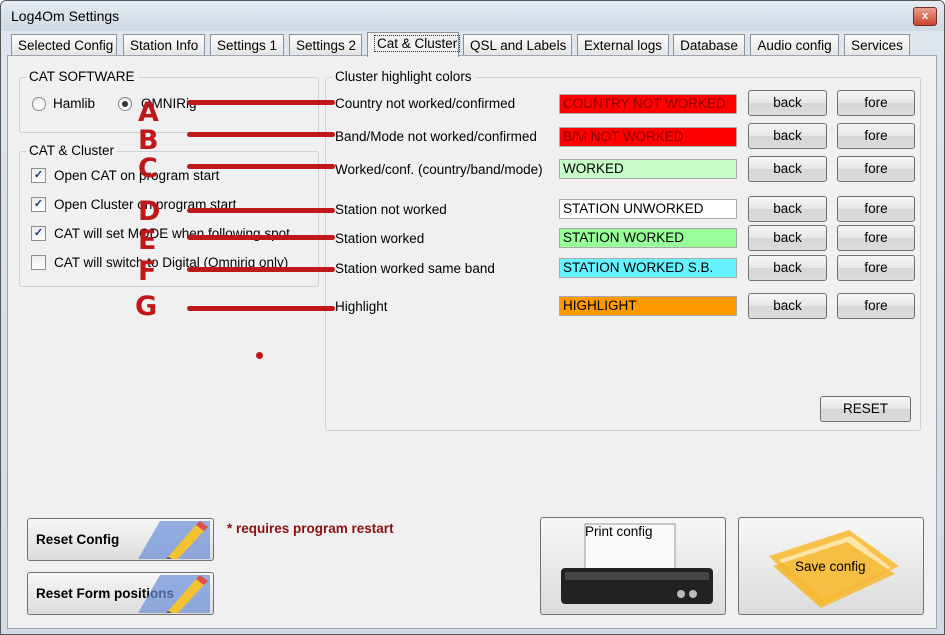  What do you see at coordinates (415, 268) in the screenshot?
I see `highlight-row-label: Station worked same band` at bounding box center [415, 268].